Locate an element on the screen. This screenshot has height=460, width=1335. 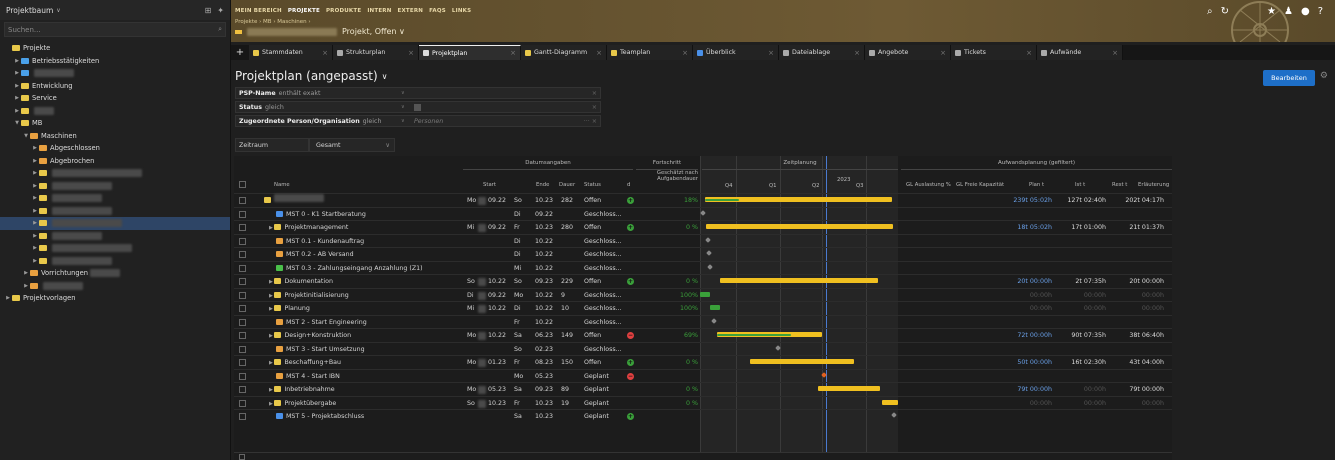
select-all-checkbox is located at coordinates (242, 184).